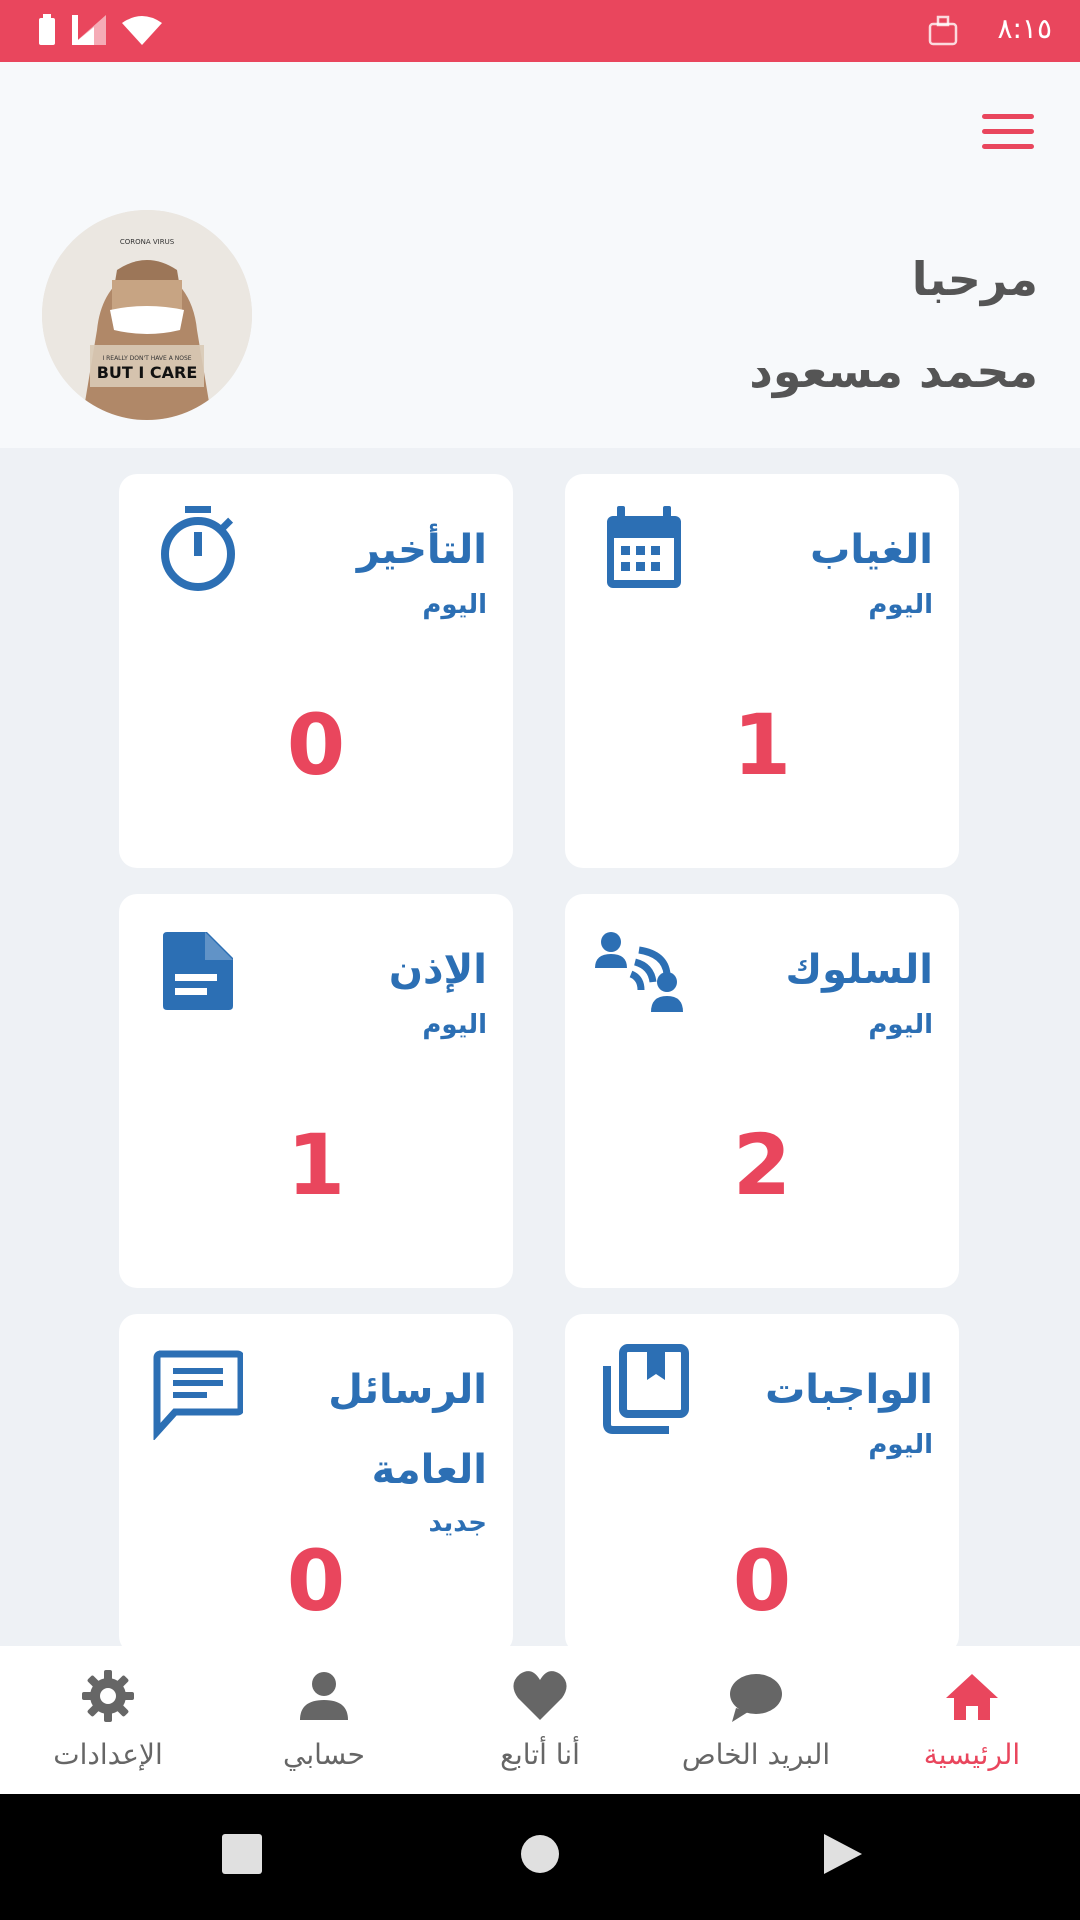  Describe the element at coordinates (407, 1430) in the screenshot. I see `card-messages-title: الرسائل العامة` at that location.